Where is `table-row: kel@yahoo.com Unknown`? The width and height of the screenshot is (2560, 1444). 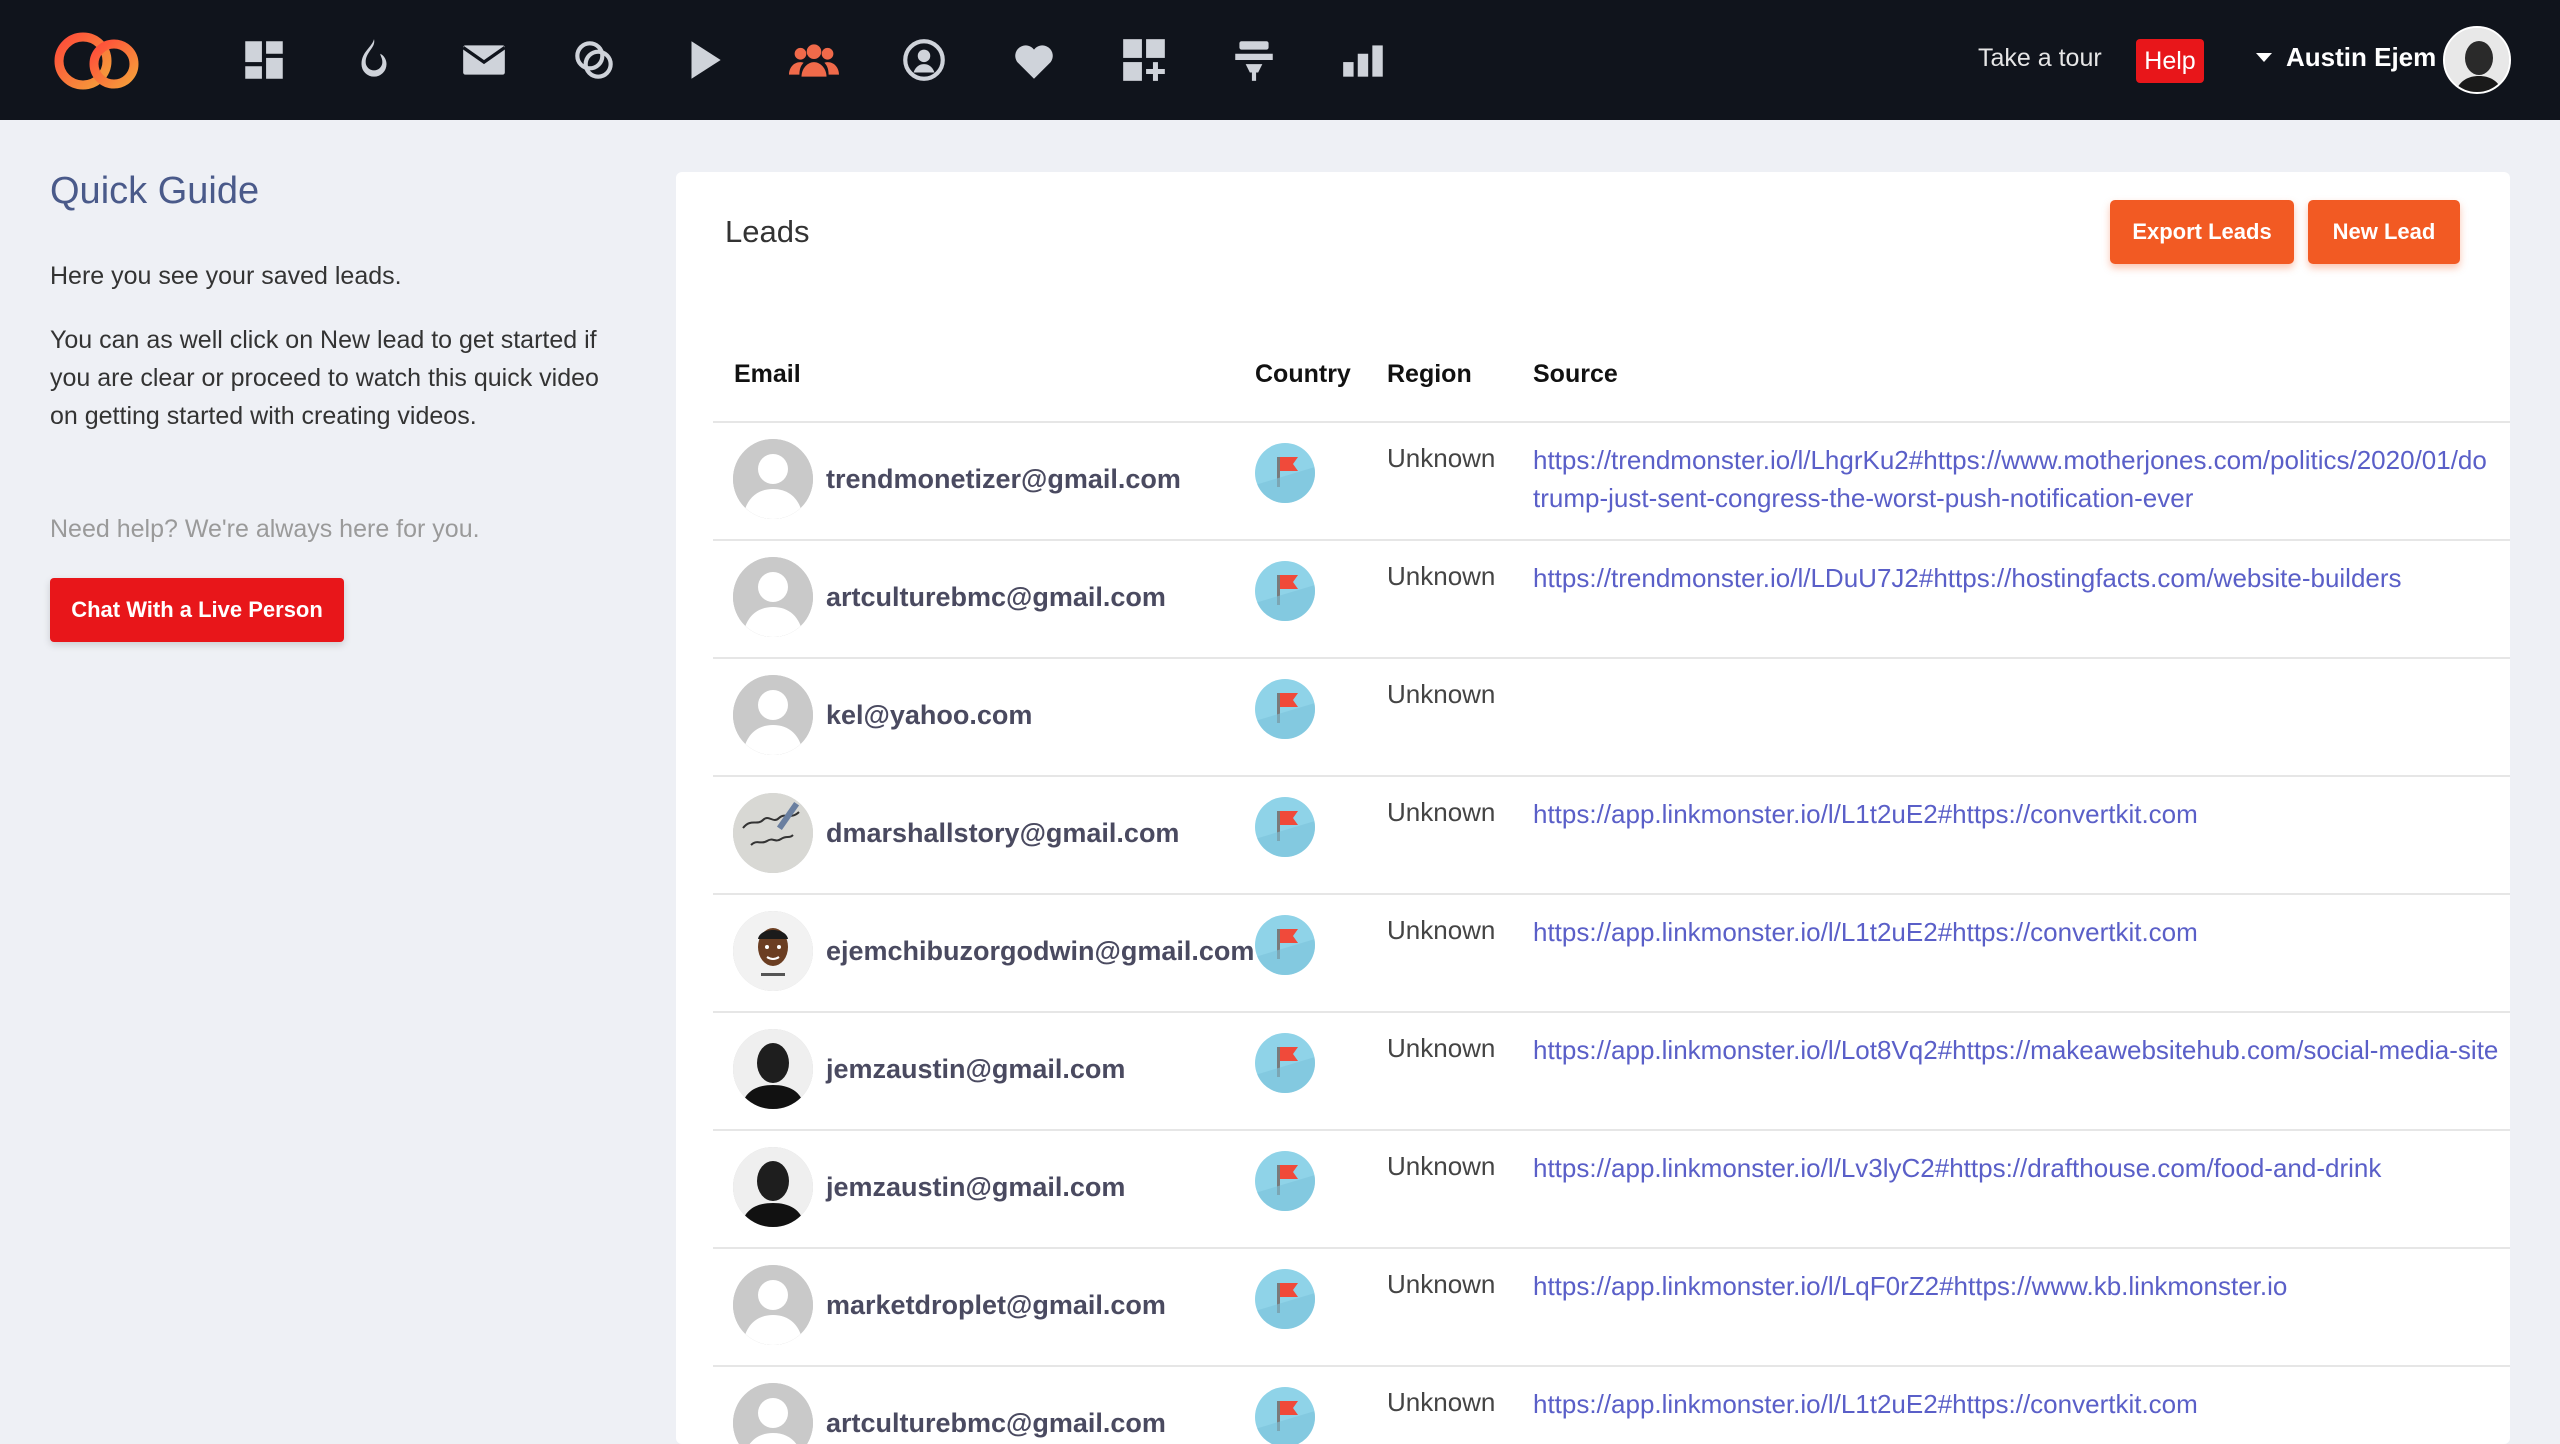 table-row: kel@yahoo.com Unknown is located at coordinates (1611, 718).